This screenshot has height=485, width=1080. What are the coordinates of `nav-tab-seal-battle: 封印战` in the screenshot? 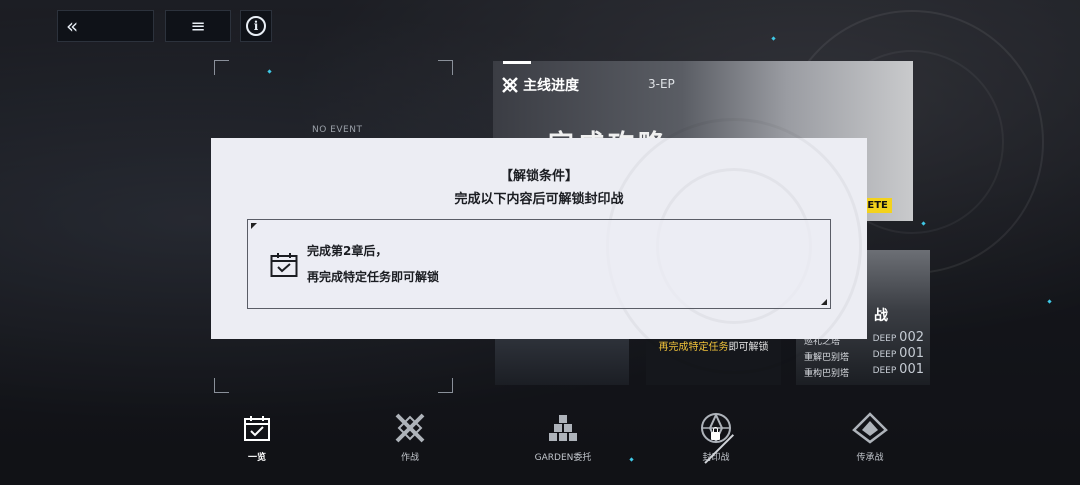 It's located at (716, 437).